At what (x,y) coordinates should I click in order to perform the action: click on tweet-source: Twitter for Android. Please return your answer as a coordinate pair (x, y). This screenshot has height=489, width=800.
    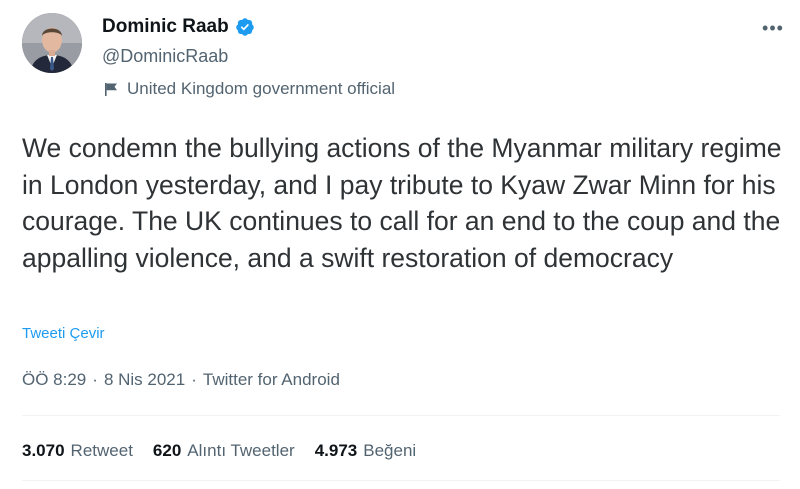
    Looking at the image, I should click on (271, 380).